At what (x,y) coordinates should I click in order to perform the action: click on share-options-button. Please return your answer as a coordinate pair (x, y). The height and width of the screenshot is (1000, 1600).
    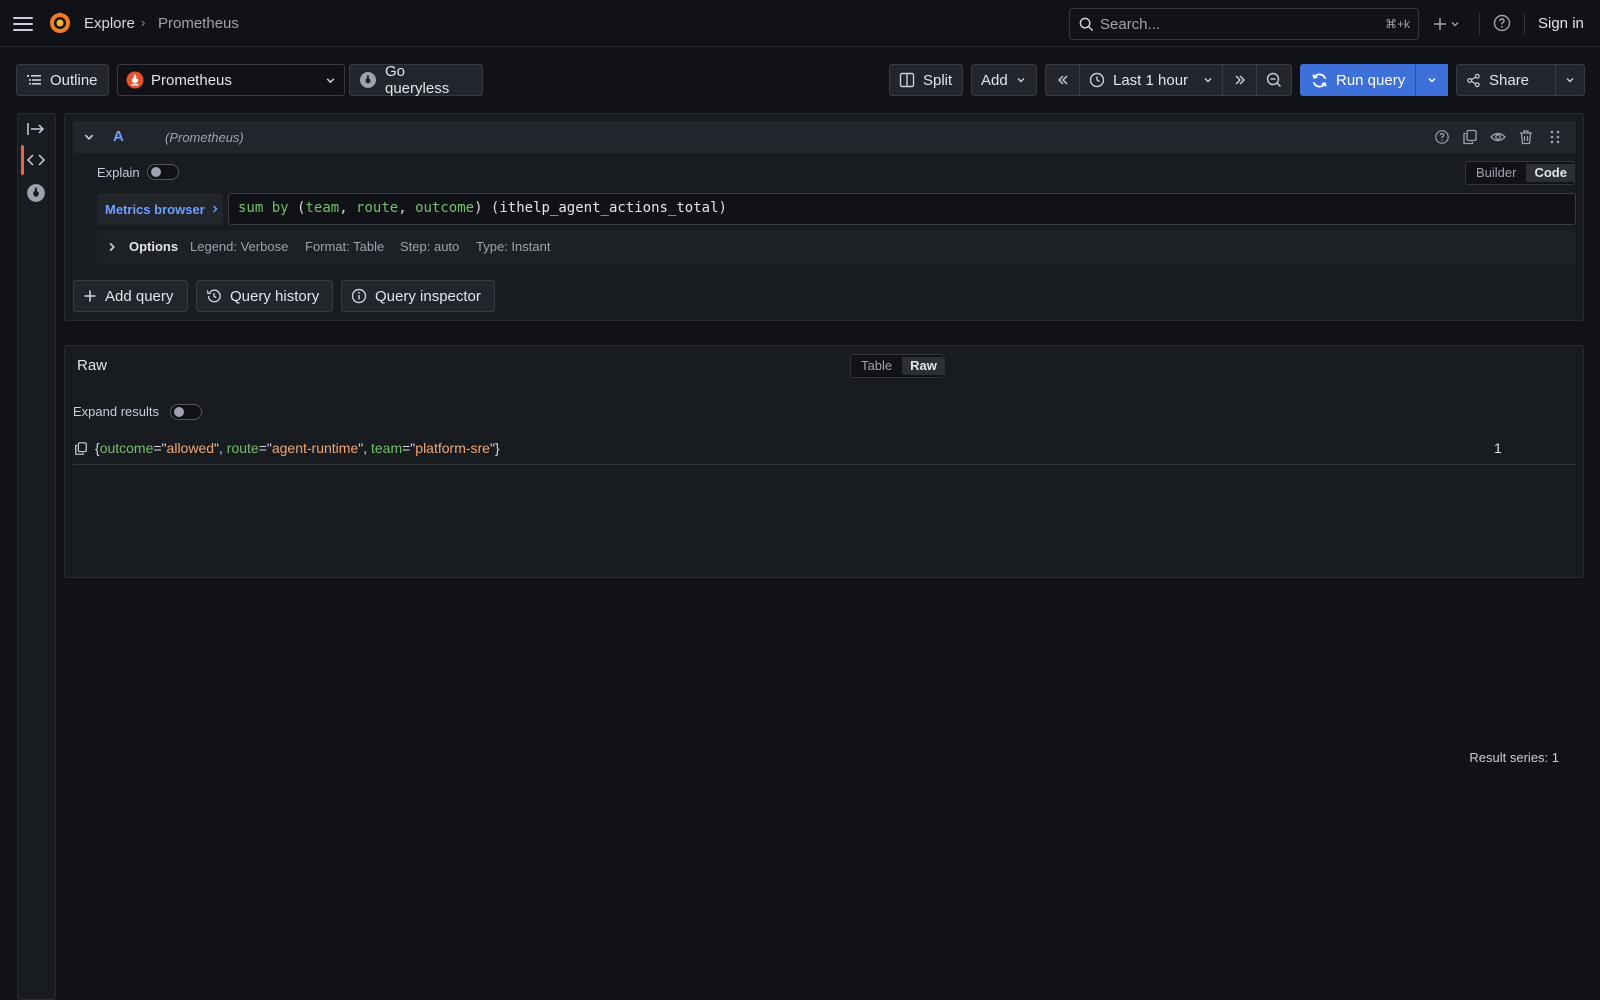
    Looking at the image, I should click on (1570, 80).